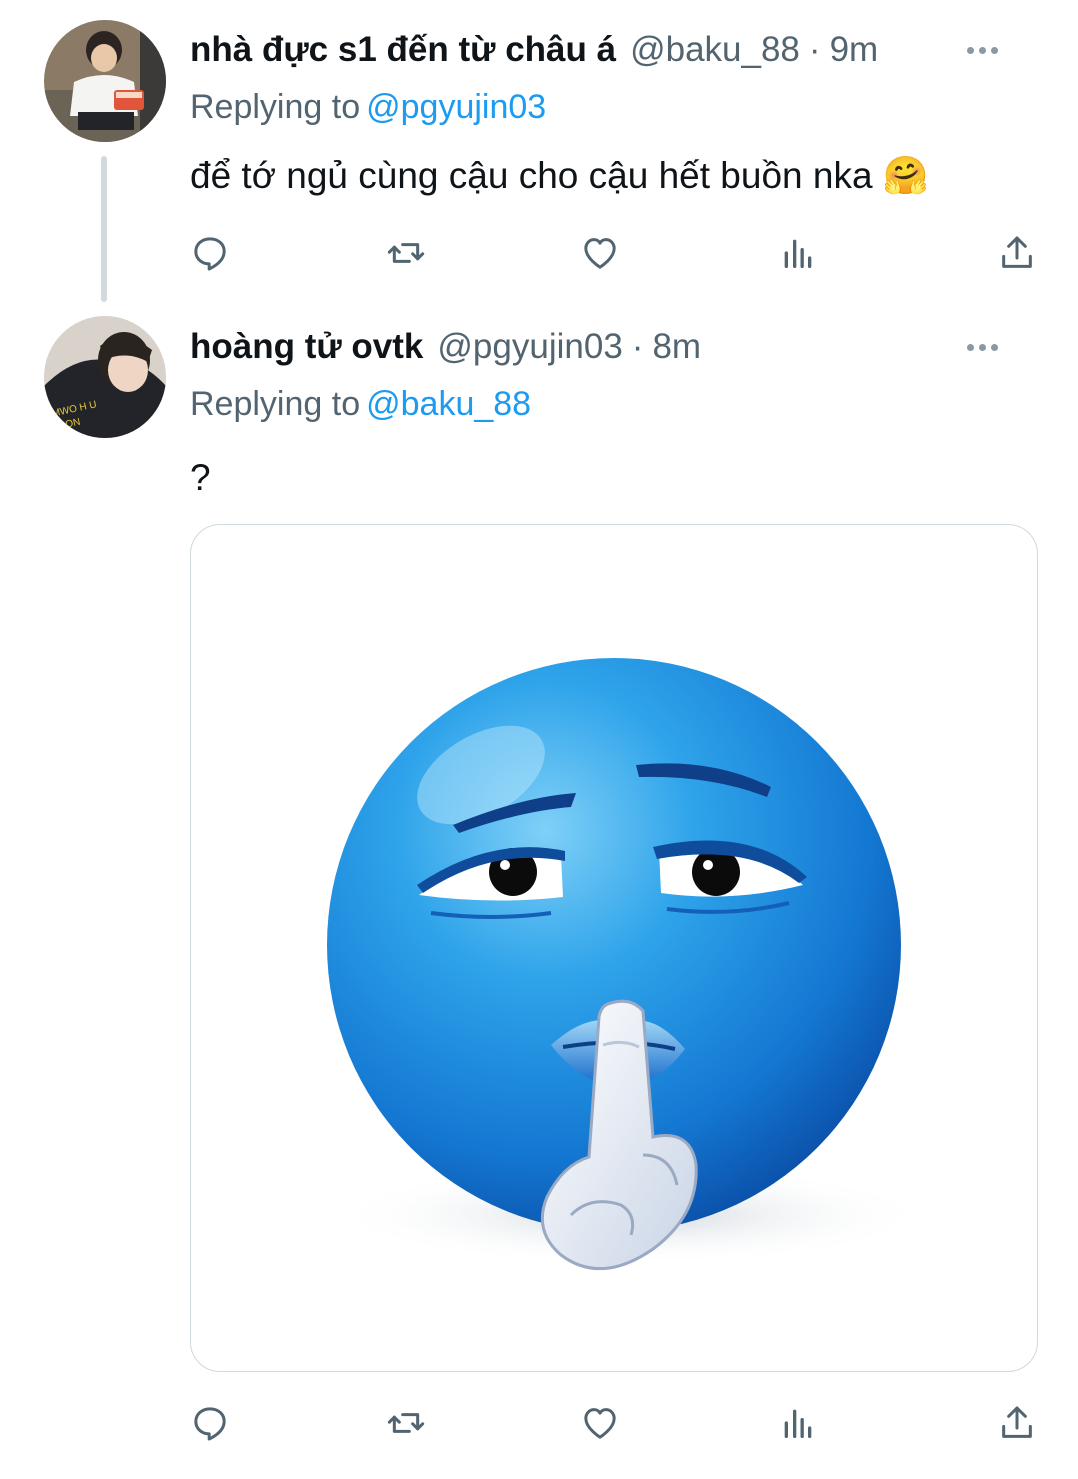  Describe the element at coordinates (676, 347) in the screenshot. I see `timestamp: 8m` at that location.